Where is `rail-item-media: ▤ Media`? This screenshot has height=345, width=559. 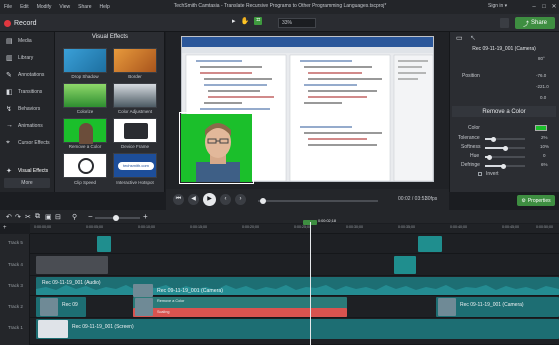
rail-item-media: ▤ Media is located at coordinates (19, 41).